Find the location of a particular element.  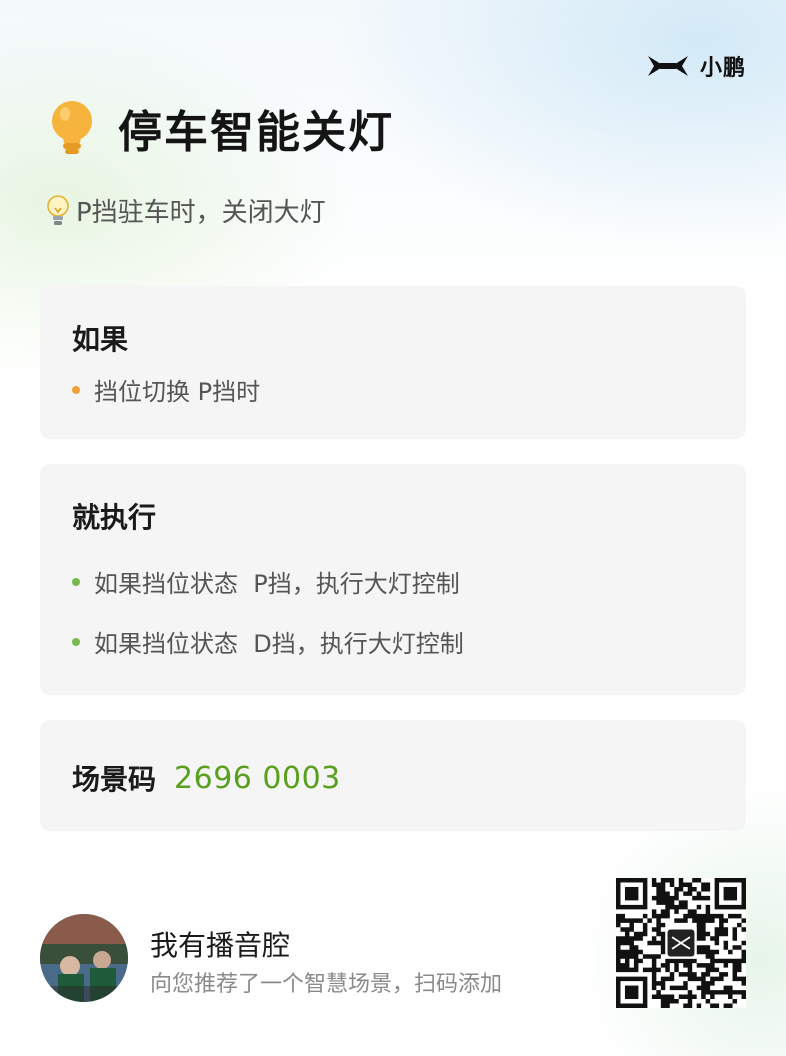

qr-center-logo-icon is located at coordinates (681, 943).